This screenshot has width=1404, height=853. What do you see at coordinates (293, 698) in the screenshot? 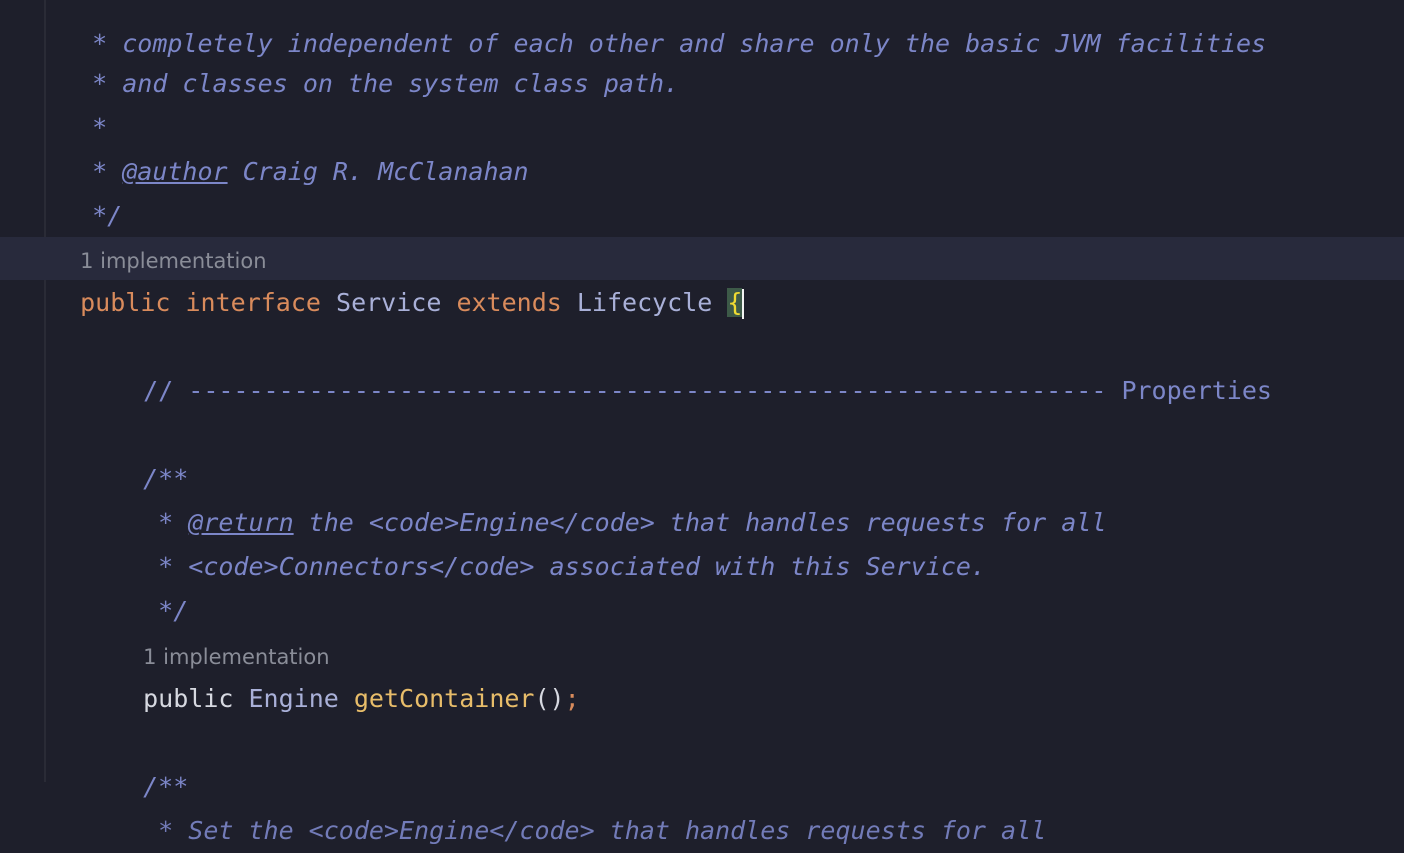
I see `return-type: Engine` at bounding box center [293, 698].